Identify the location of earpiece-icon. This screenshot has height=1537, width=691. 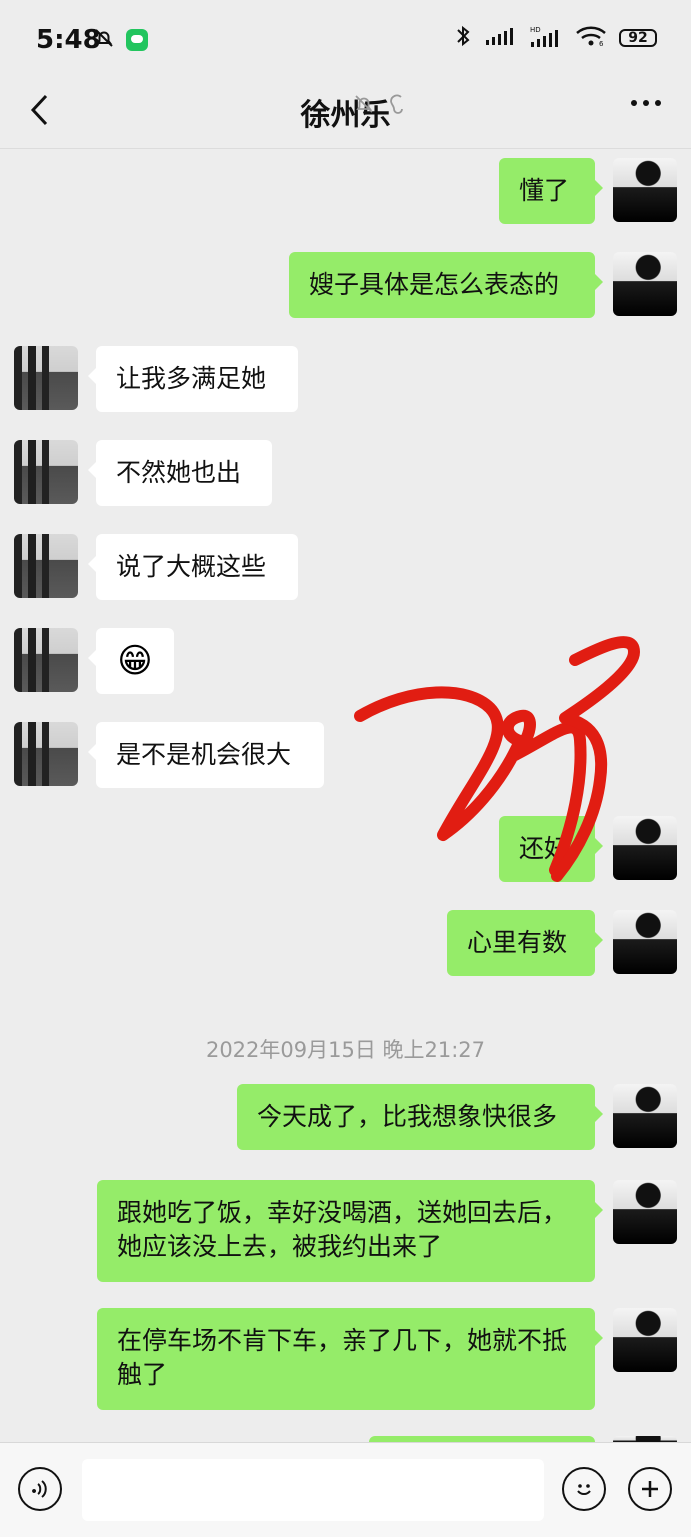
(397, 106).